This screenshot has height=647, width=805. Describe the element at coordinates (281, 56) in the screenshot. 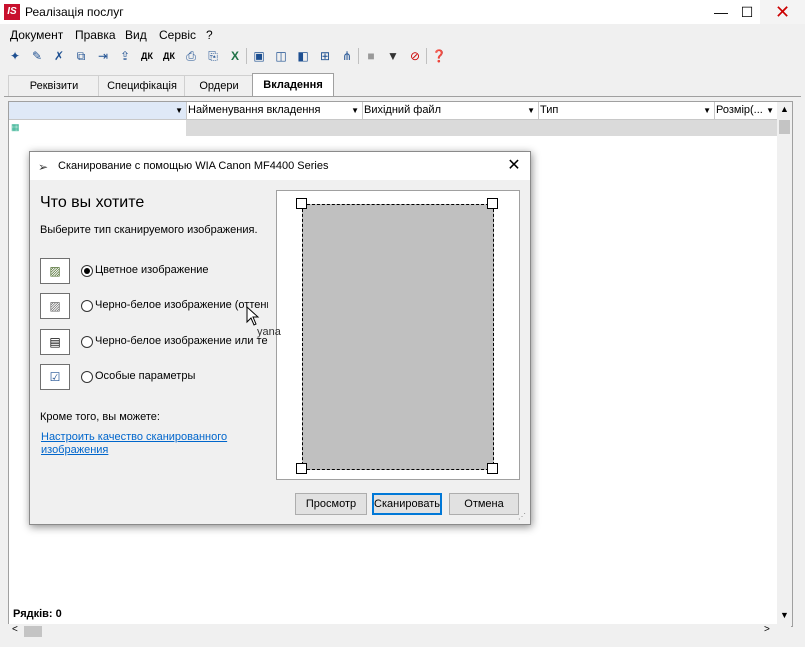

I see `open-book-icon: ◫` at that location.